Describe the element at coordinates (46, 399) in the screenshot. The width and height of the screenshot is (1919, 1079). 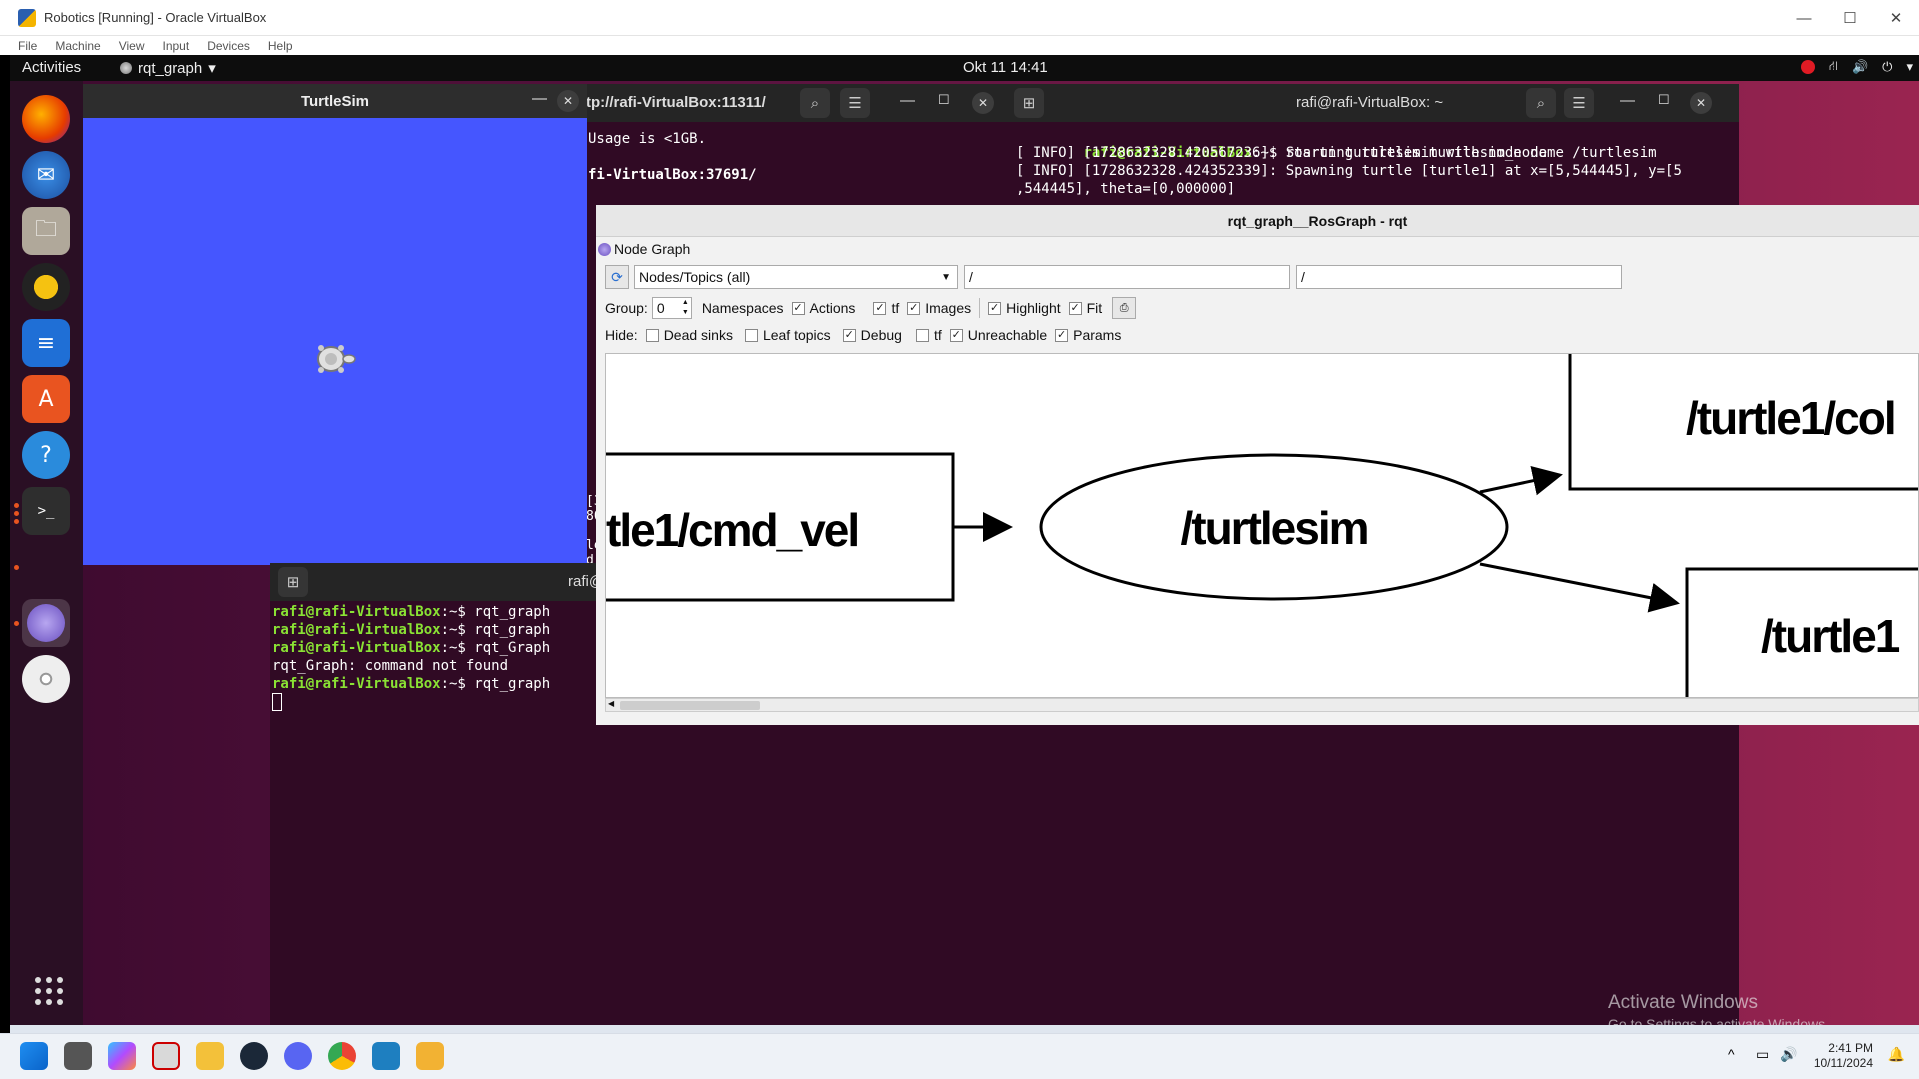
I see `app-center-icon: A` at that location.